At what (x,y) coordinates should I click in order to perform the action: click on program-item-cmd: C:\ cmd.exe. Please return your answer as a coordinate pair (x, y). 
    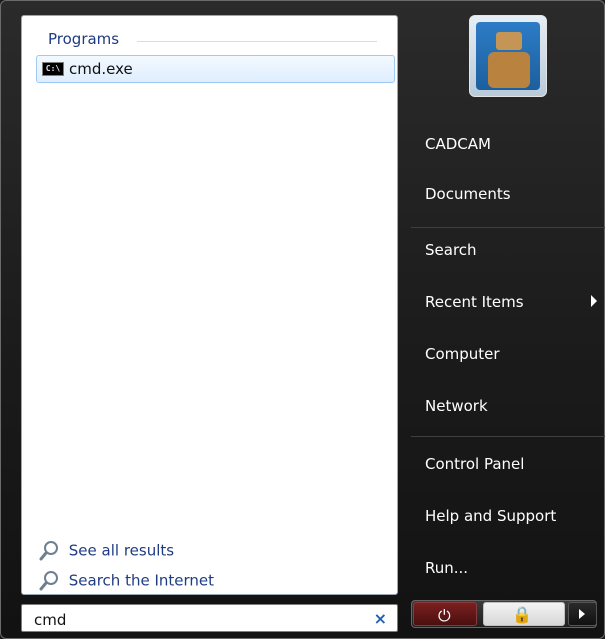
    Looking at the image, I should click on (215, 69).